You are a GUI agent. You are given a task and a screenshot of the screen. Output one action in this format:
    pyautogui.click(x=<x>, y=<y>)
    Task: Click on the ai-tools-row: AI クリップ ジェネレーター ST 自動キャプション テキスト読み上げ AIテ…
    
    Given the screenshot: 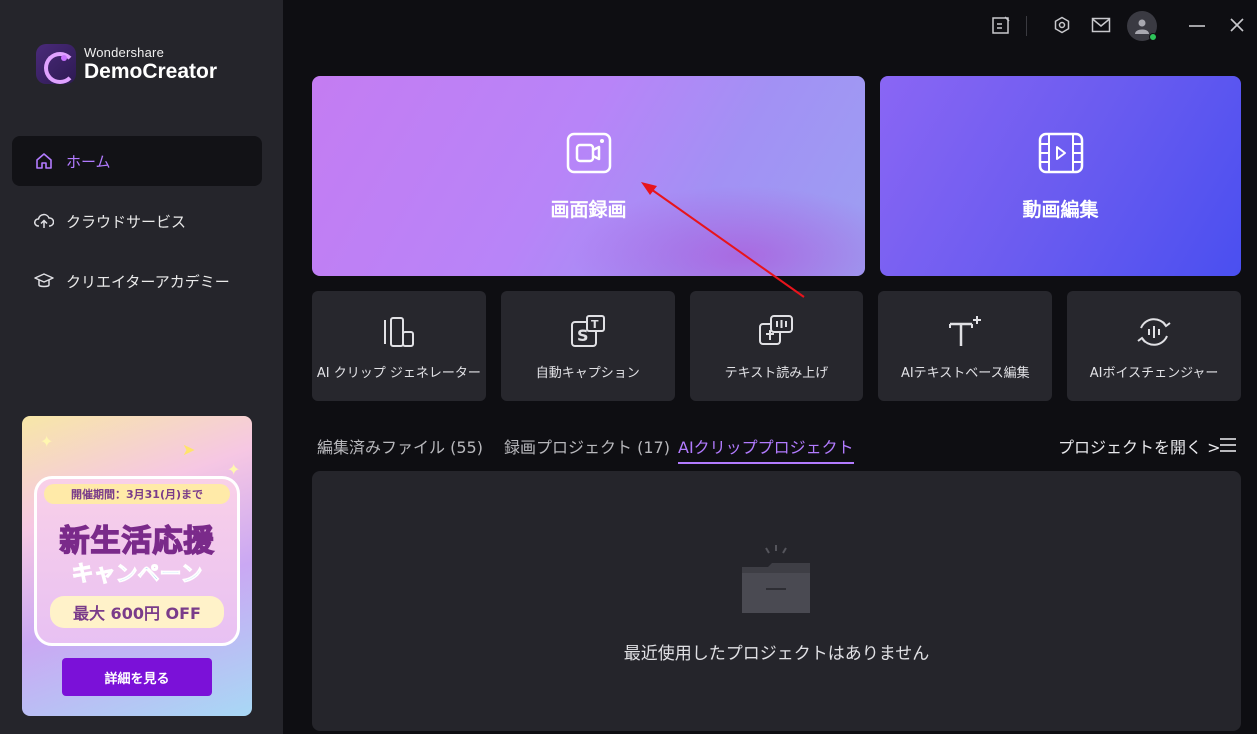 What is the action you would take?
    pyautogui.click(x=776, y=346)
    